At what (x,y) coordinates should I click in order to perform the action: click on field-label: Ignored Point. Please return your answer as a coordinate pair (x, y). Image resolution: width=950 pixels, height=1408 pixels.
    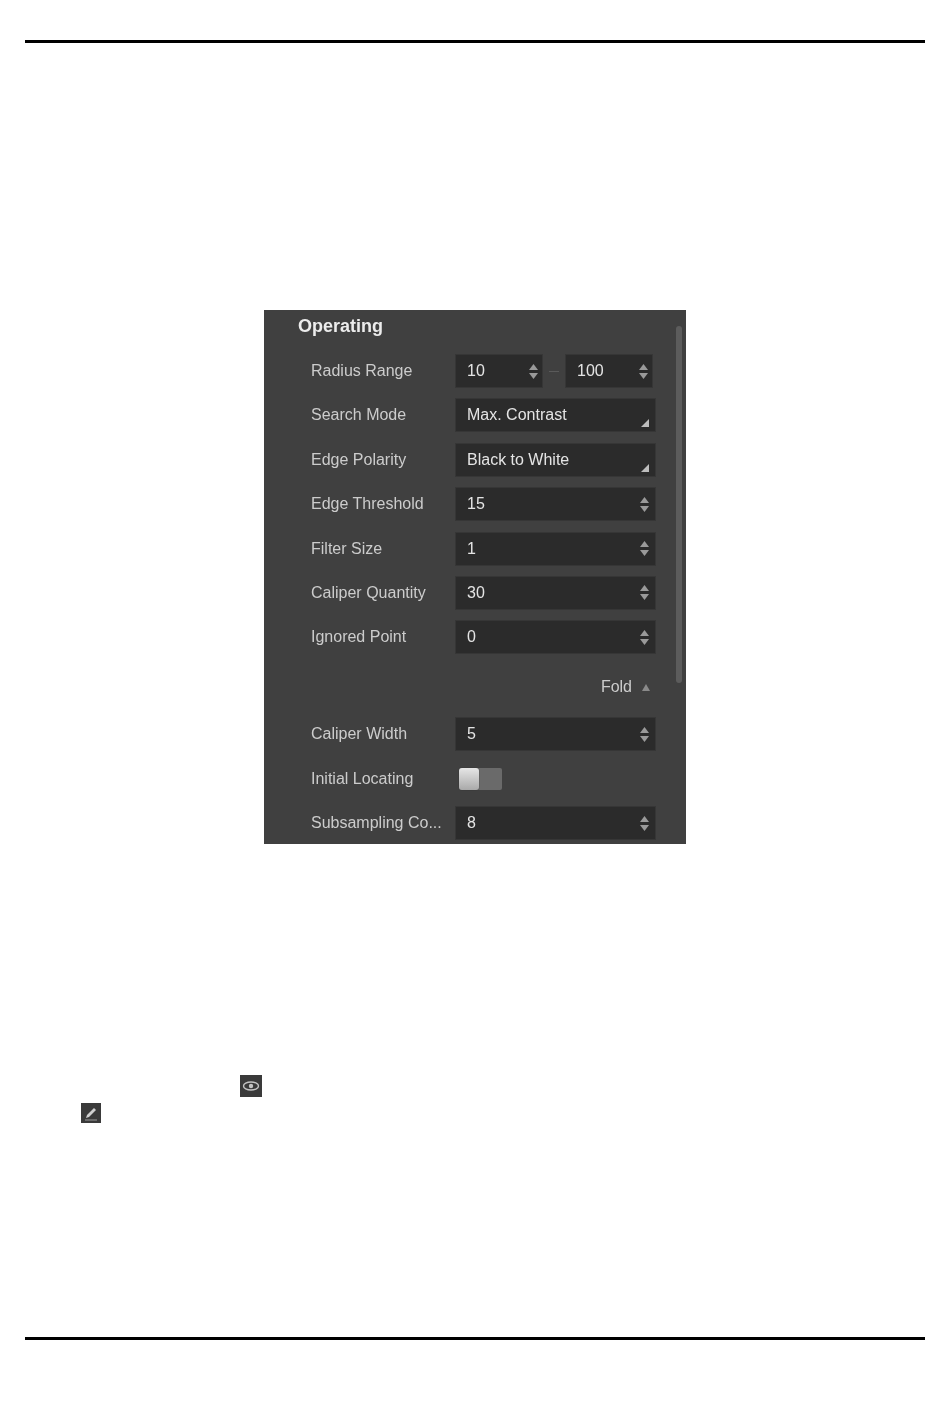
    Looking at the image, I should click on (359, 637).